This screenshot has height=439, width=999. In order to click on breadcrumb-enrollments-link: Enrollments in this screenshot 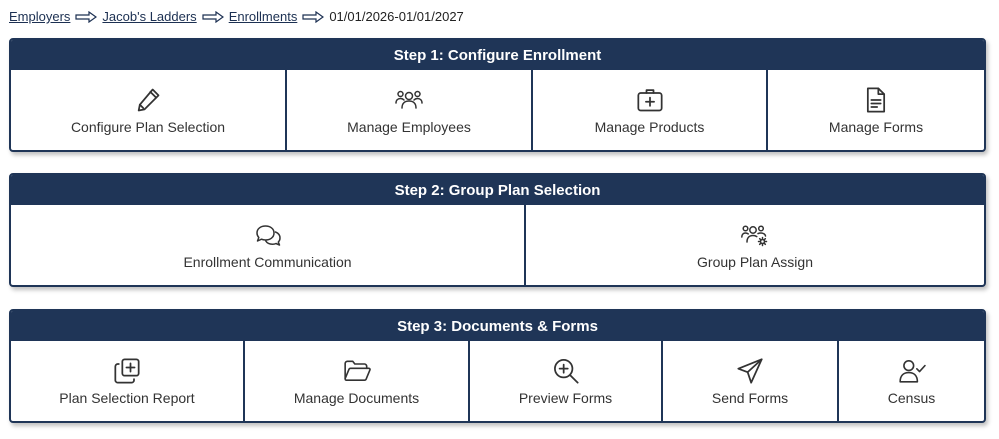, I will do `click(263, 16)`.